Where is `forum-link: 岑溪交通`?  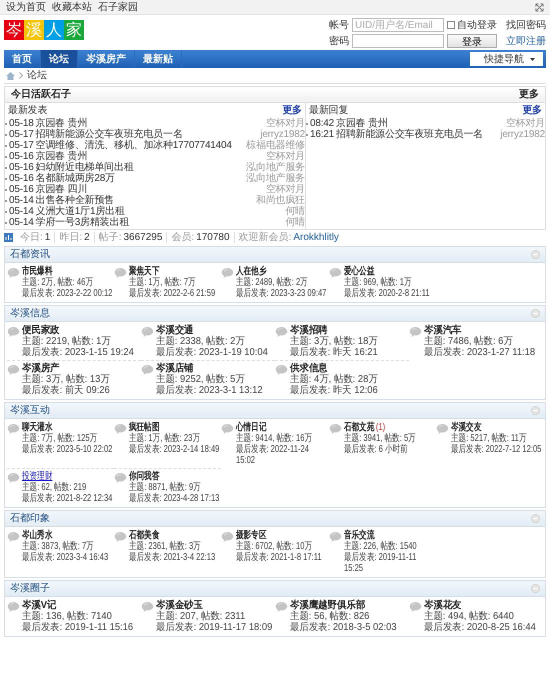 forum-link: 岑溪交通 is located at coordinates (175, 330).